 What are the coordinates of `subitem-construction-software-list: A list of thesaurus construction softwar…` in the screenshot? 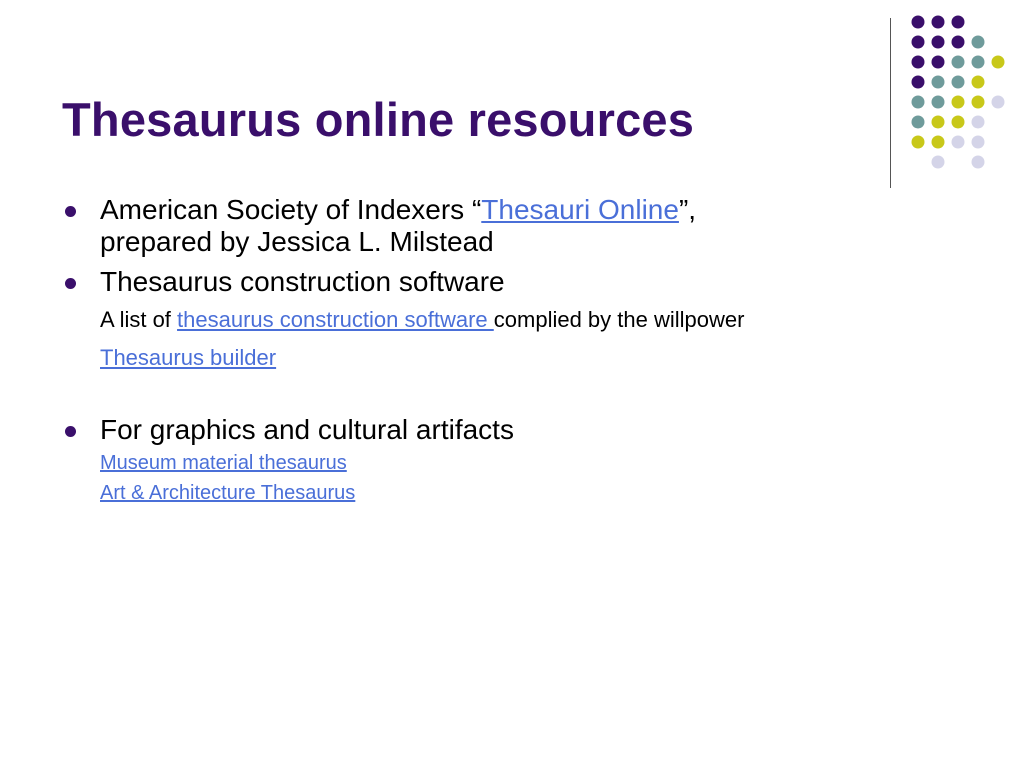 It's located at (462, 320).